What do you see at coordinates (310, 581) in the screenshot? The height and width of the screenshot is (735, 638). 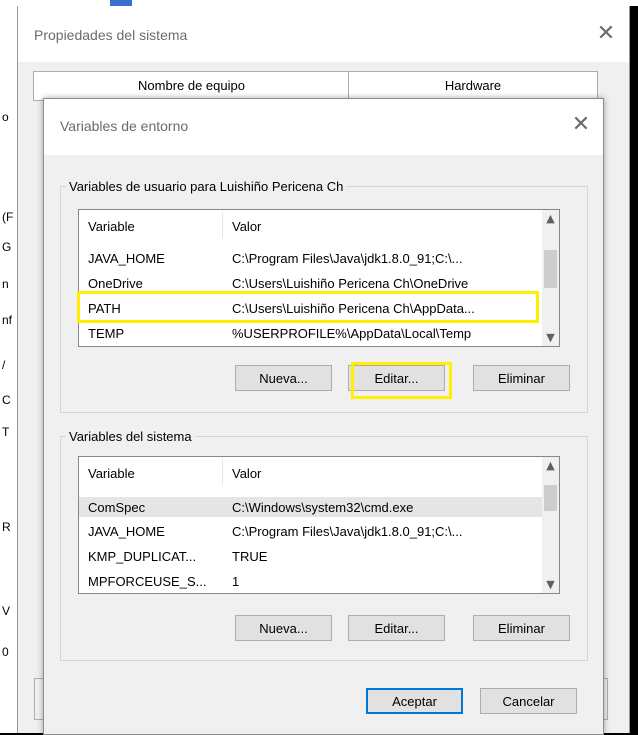 I see `table-row: MPFORCEUSE_S... 1` at bounding box center [310, 581].